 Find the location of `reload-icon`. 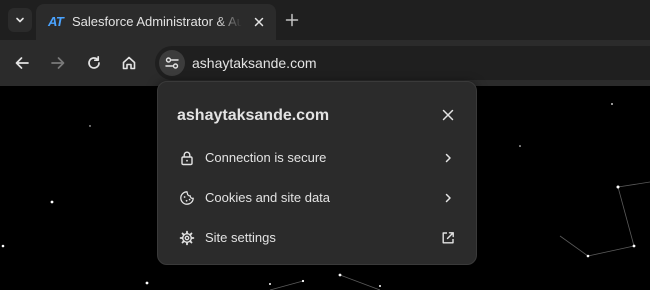

reload-icon is located at coordinates (94, 62).